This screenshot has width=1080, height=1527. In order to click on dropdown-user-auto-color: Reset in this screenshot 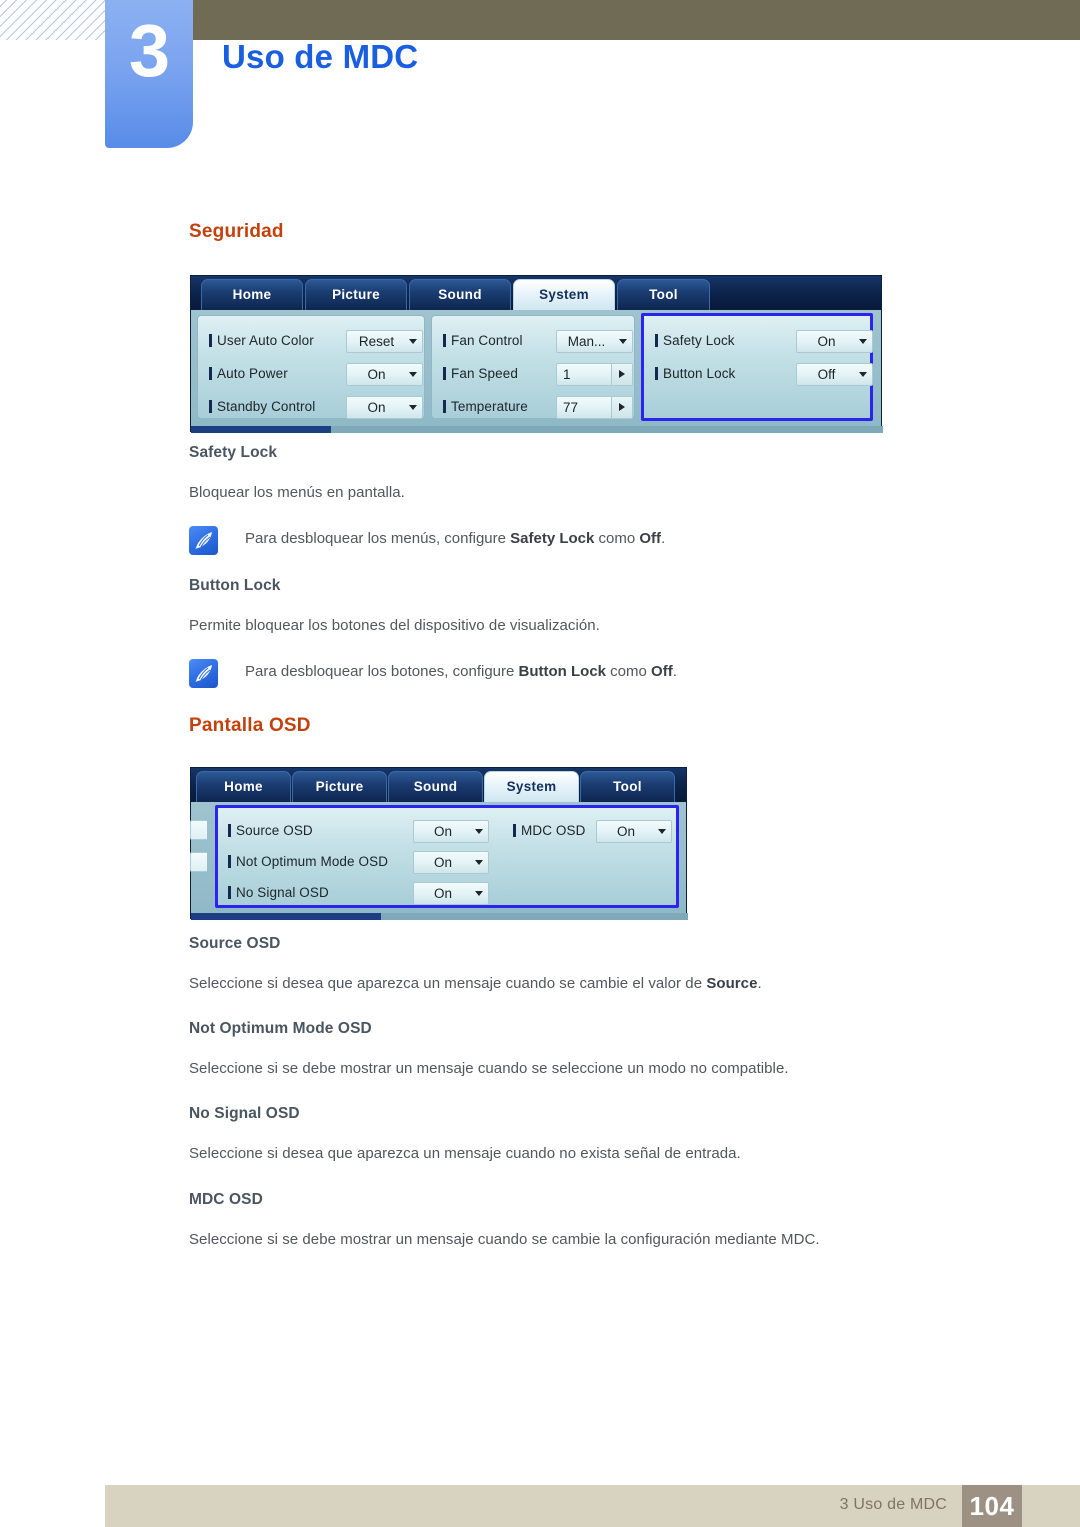, I will do `click(384, 341)`.